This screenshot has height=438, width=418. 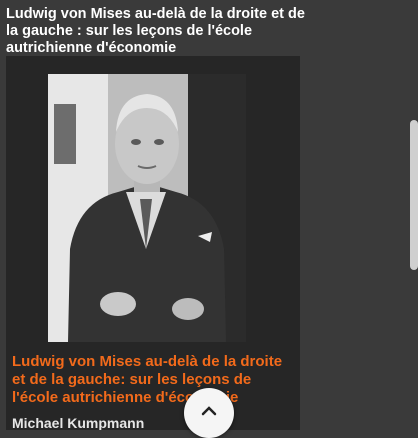 I want to click on scrollbar, so click(x=414, y=195).